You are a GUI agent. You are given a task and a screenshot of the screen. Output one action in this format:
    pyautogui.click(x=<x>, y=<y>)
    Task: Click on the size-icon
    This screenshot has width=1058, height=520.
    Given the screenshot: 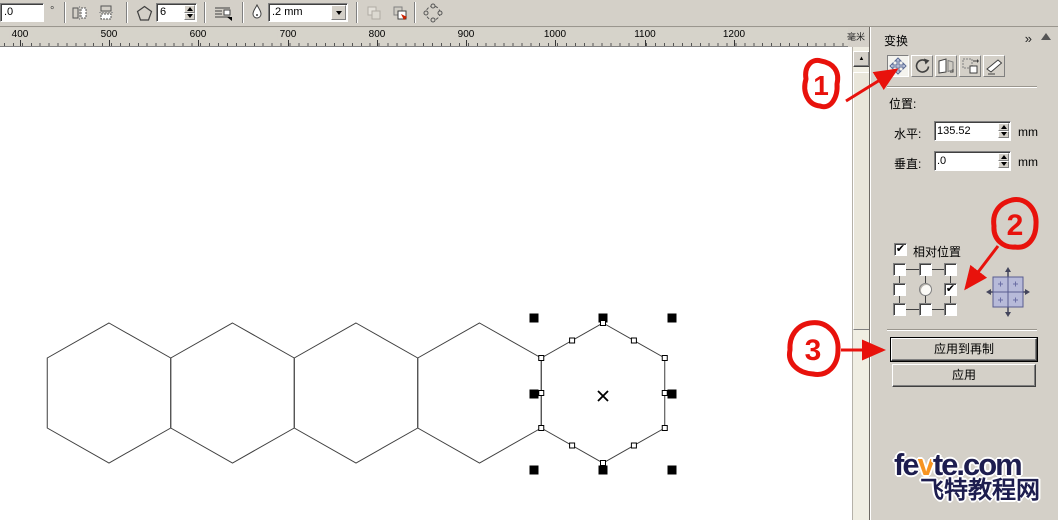 What is the action you would take?
    pyautogui.click(x=970, y=66)
    